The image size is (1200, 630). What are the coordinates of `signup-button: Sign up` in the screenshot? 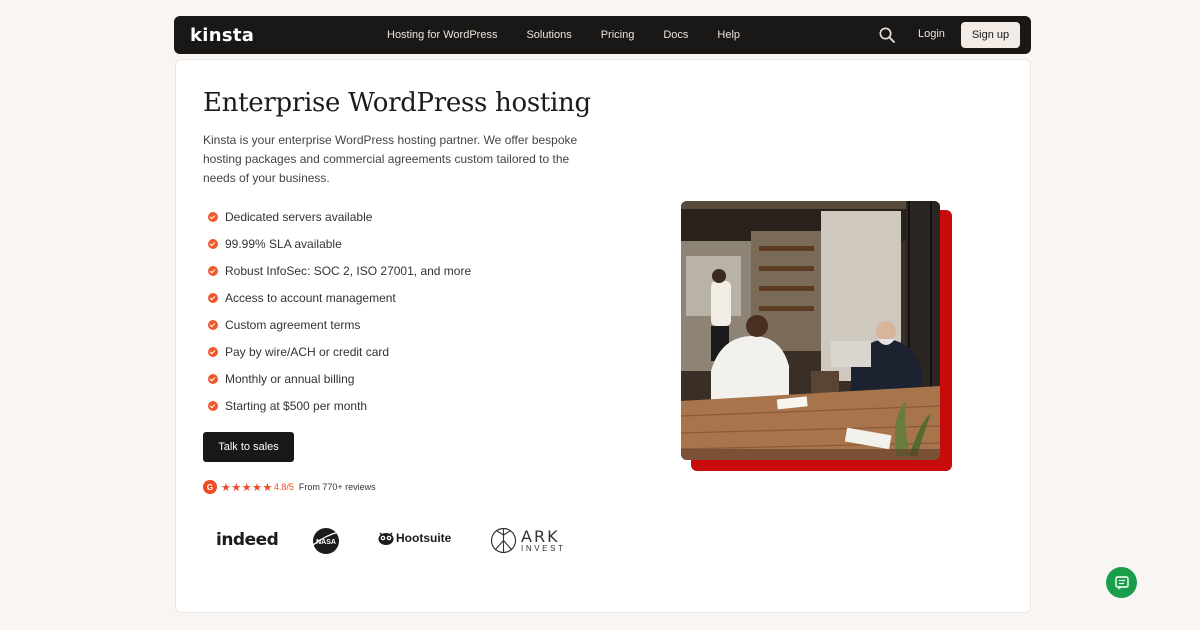 It's located at (990, 35).